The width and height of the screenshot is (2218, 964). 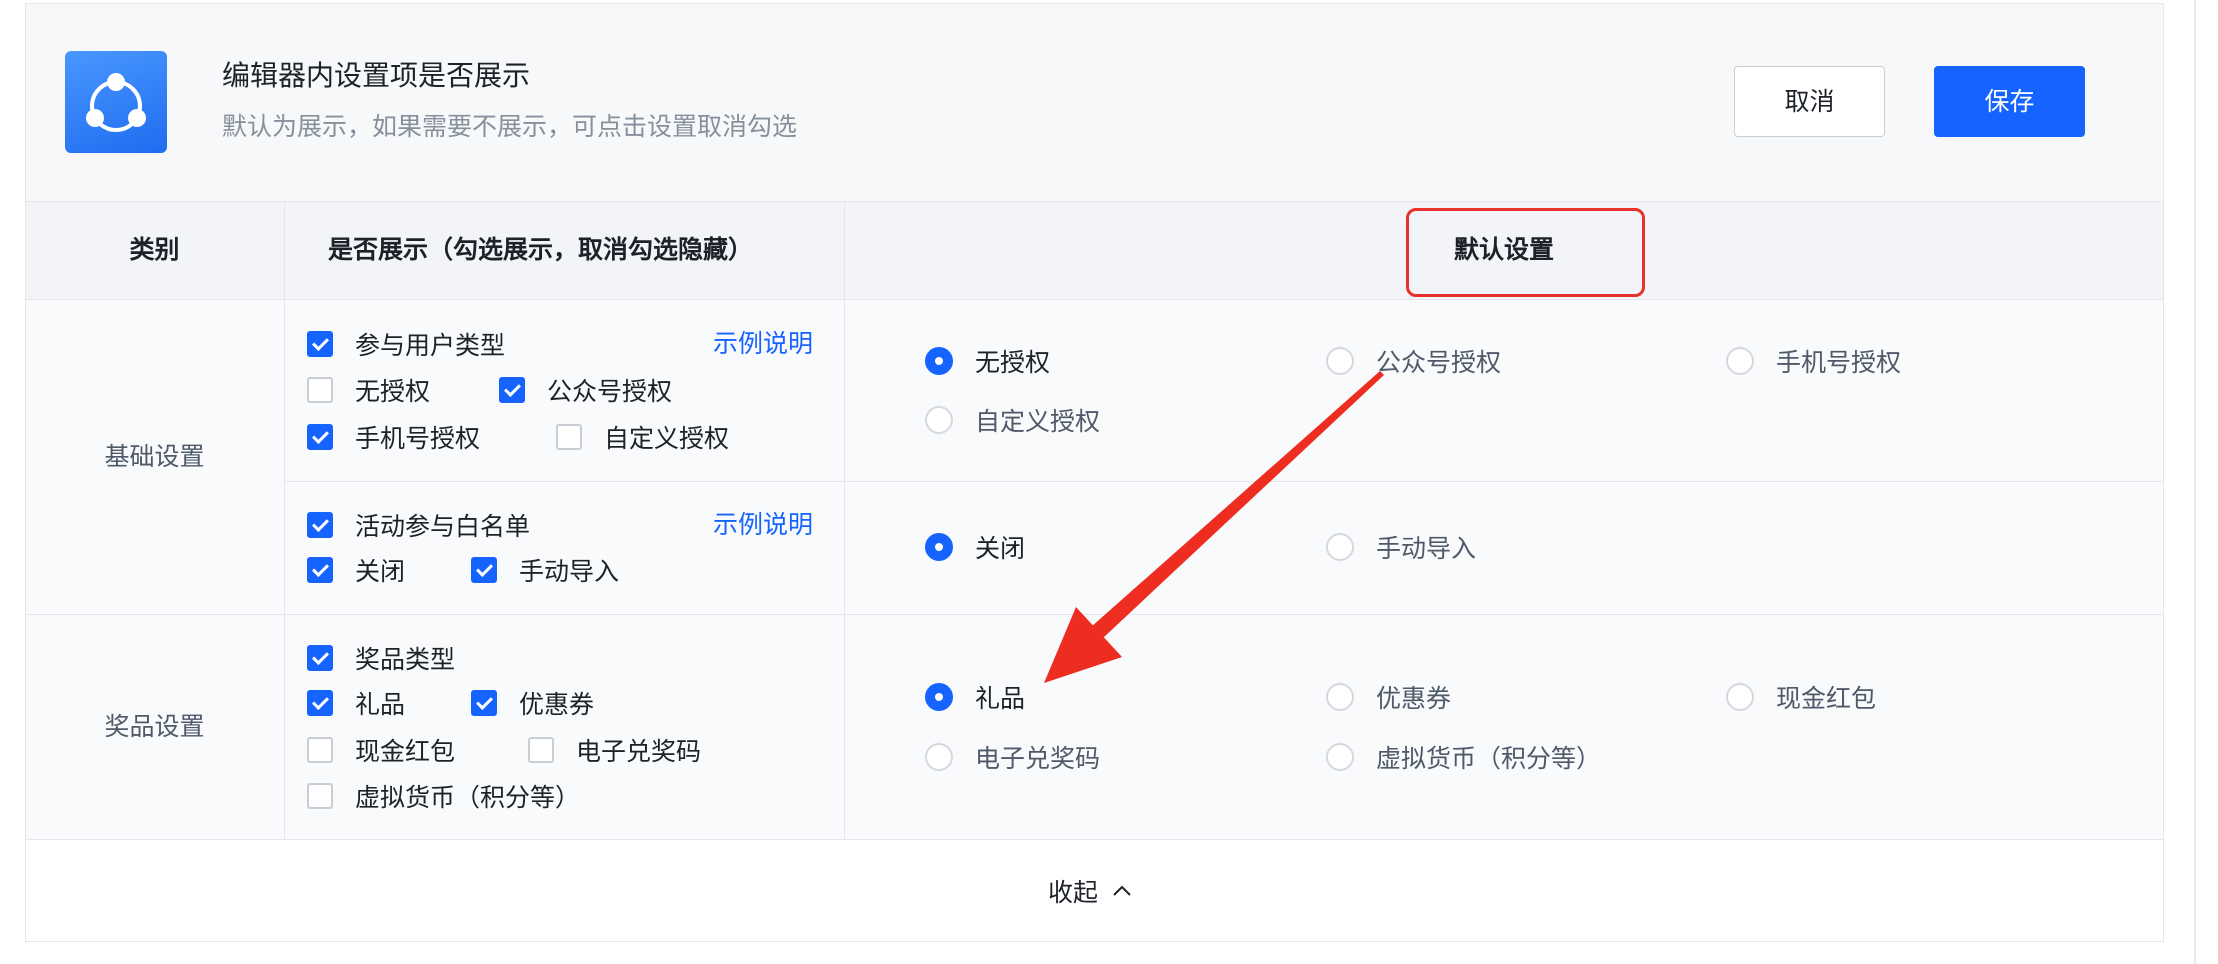 What do you see at coordinates (116, 102) in the screenshot?
I see `share-nodes-icon` at bounding box center [116, 102].